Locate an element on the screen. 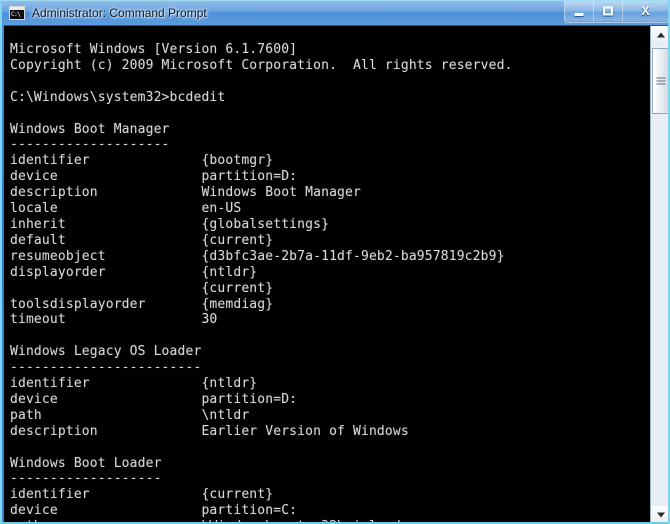 Image resolution: width=670 pixels, height=524 pixels. minimize-button is located at coordinates (579, 11).